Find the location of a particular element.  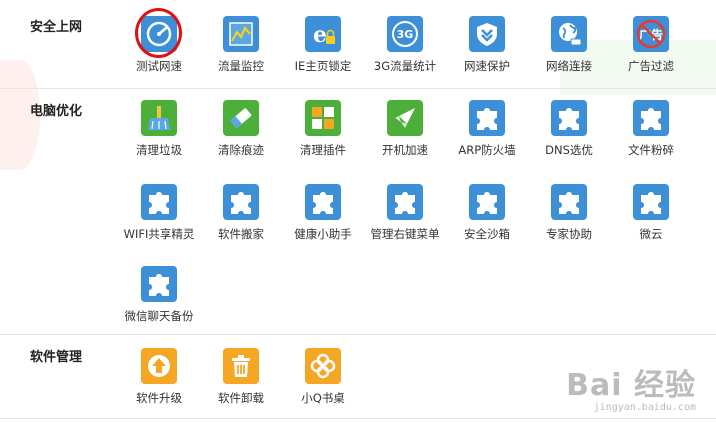

plugin-icon is located at coordinates (323, 118).